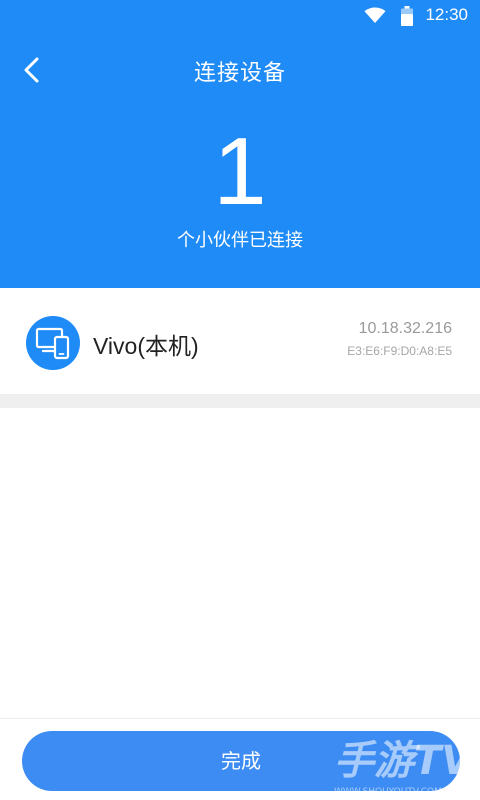 Image resolution: width=480 pixels, height=800 pixels. What do you see at coordinates (240, 718) in the screenshot?
I see `footer-divider` at bounding box center [240, 718].